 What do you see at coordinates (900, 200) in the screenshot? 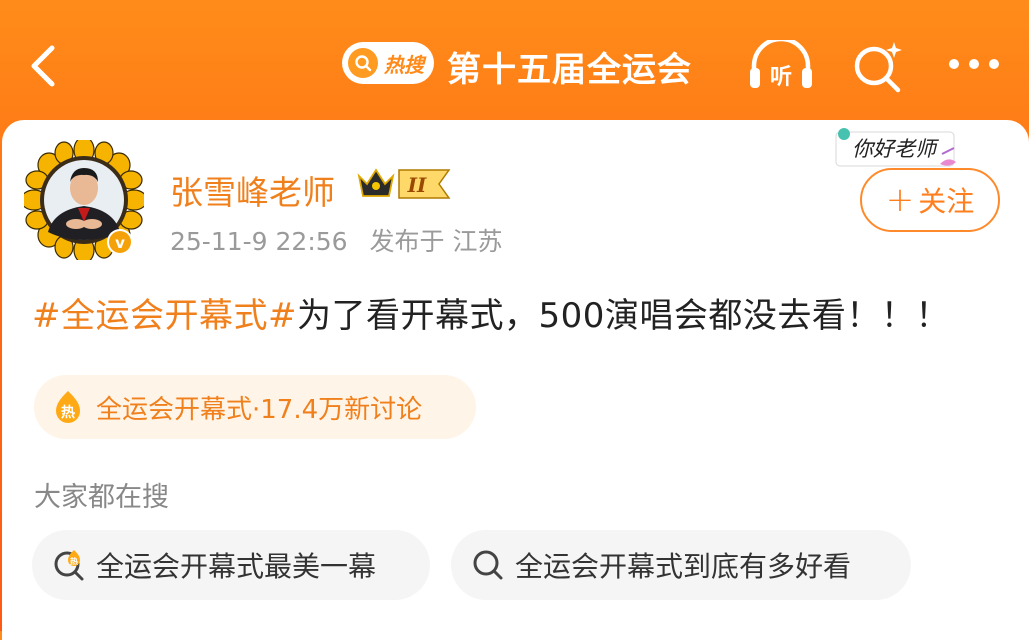
I see `plus-icon: +` at bounding box center [900, 200].